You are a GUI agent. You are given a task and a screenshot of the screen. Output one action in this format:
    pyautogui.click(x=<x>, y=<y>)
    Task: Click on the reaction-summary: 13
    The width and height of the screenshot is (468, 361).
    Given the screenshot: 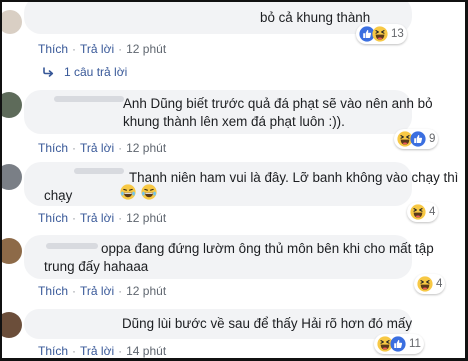 What is the action you would take?
    pyautogui.click(x=381, y=34)
    